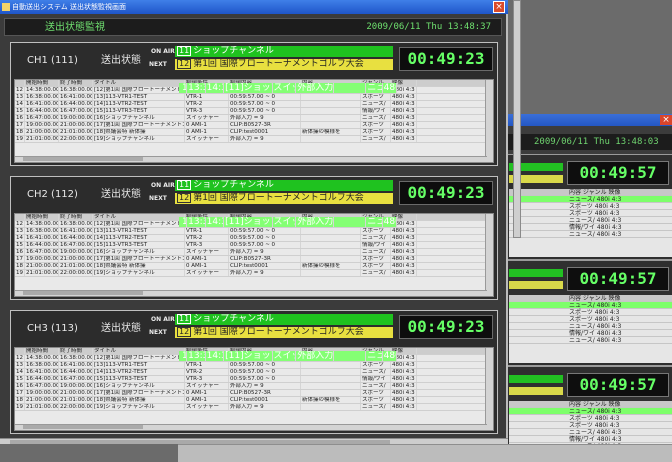 The image size is (672, 462). What do you see at coordinates (139, 231) in the screenshot?
I see `table-cell: [13]113-VTR1-TEST` at bounding box center [139, 231].